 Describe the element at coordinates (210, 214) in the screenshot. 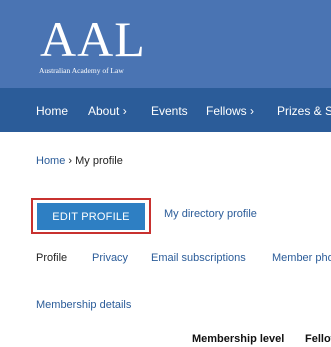

I see `directory-profile-link: My directory profile` at that location.